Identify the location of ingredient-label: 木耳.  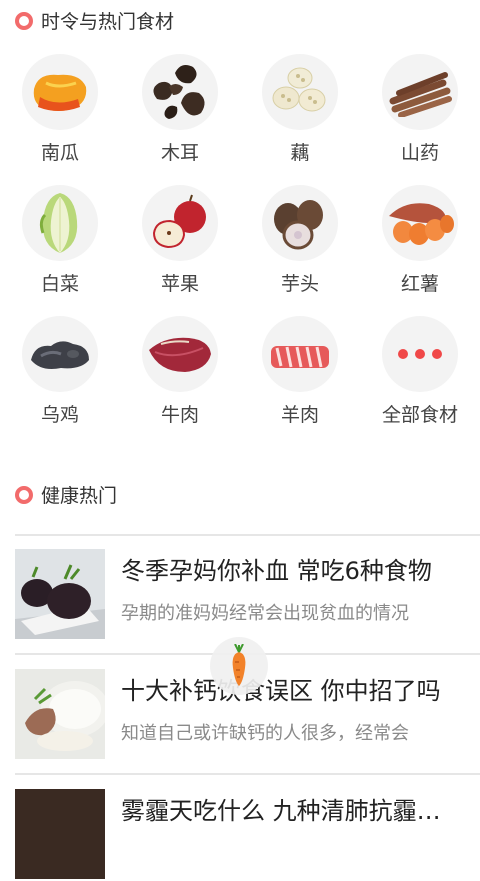
(179, 153).